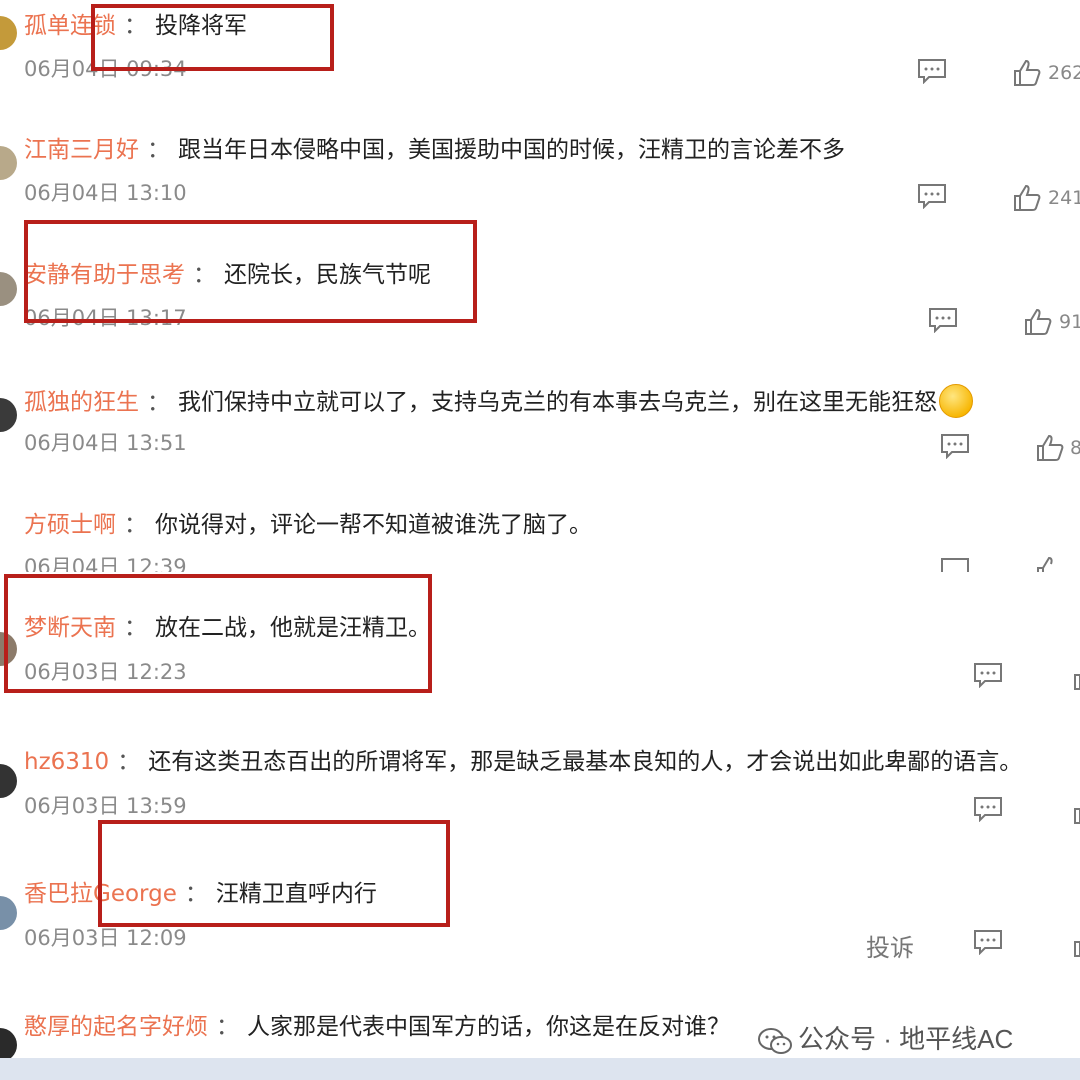 The height and width of the screenshot is (1080, 1080). I want to click on username-link: hz6310, so click(66, 762).